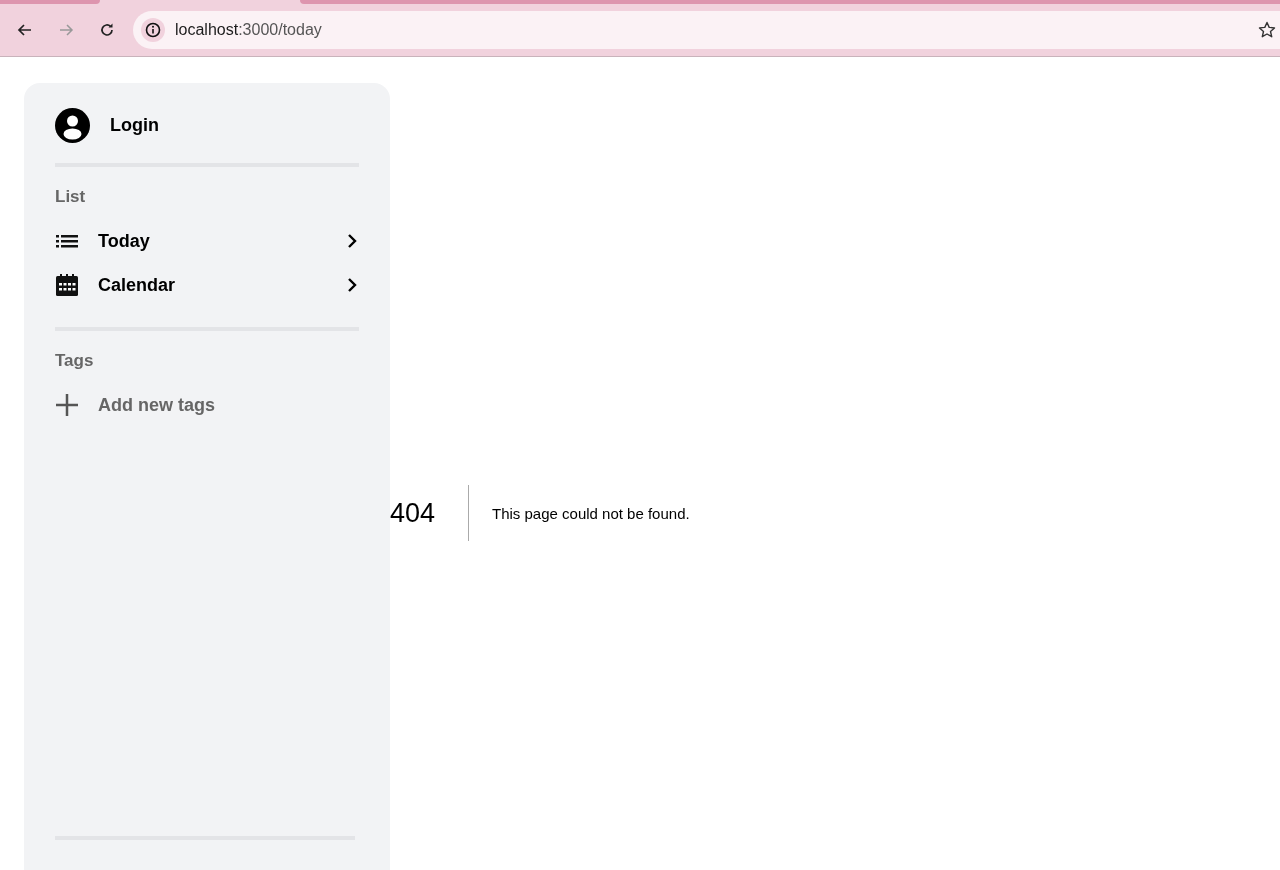 This screenshot has width=1280, height=870. I want to click on calendar-icon, so click(67, 285).